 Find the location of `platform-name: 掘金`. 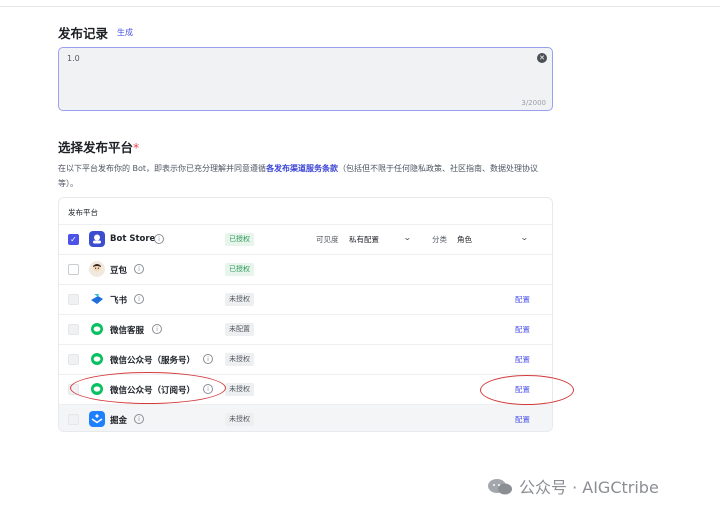

platform-name: 掘金 is located at coordinates (119, 421).